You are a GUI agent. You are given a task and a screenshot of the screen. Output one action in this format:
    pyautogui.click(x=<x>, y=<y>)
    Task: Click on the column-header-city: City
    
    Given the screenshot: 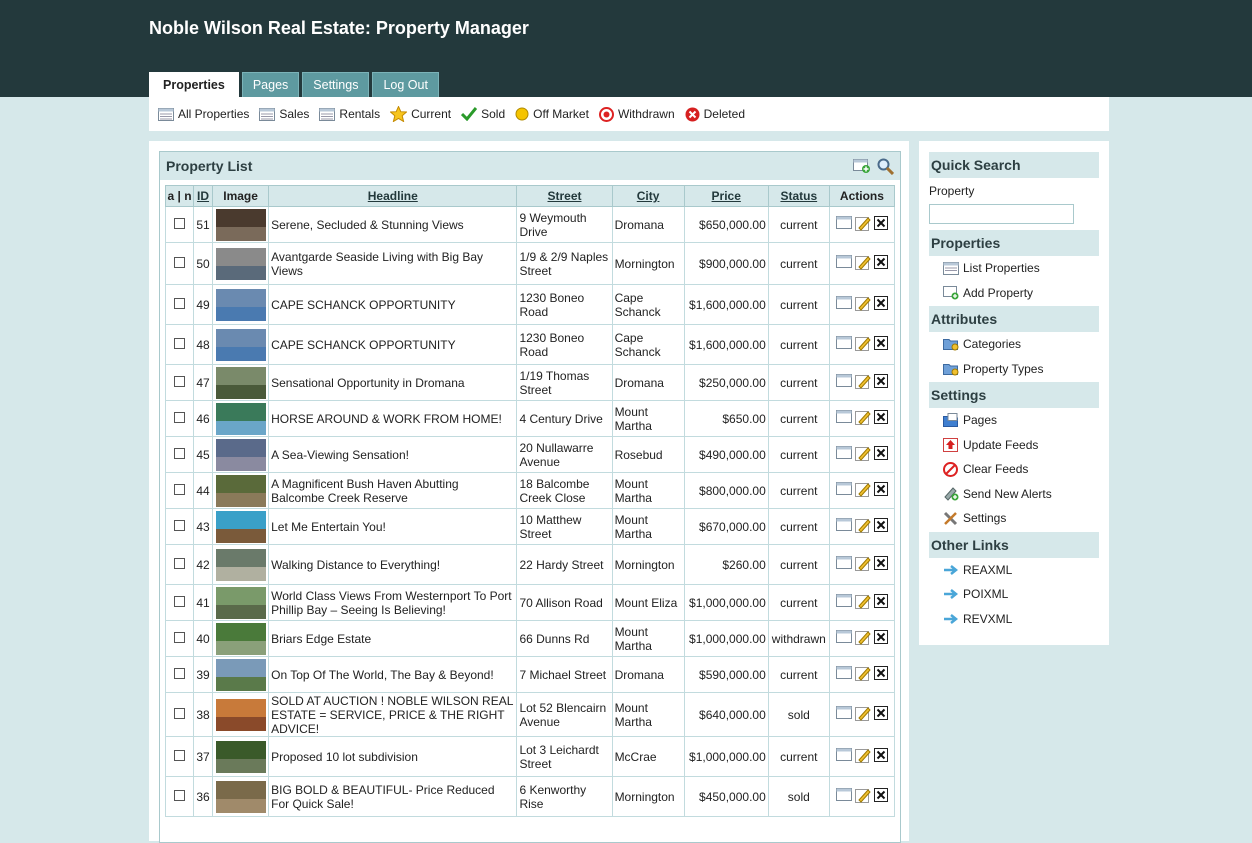 What is the action you would take?
    pyautogui.click(x=648, y=196)
    